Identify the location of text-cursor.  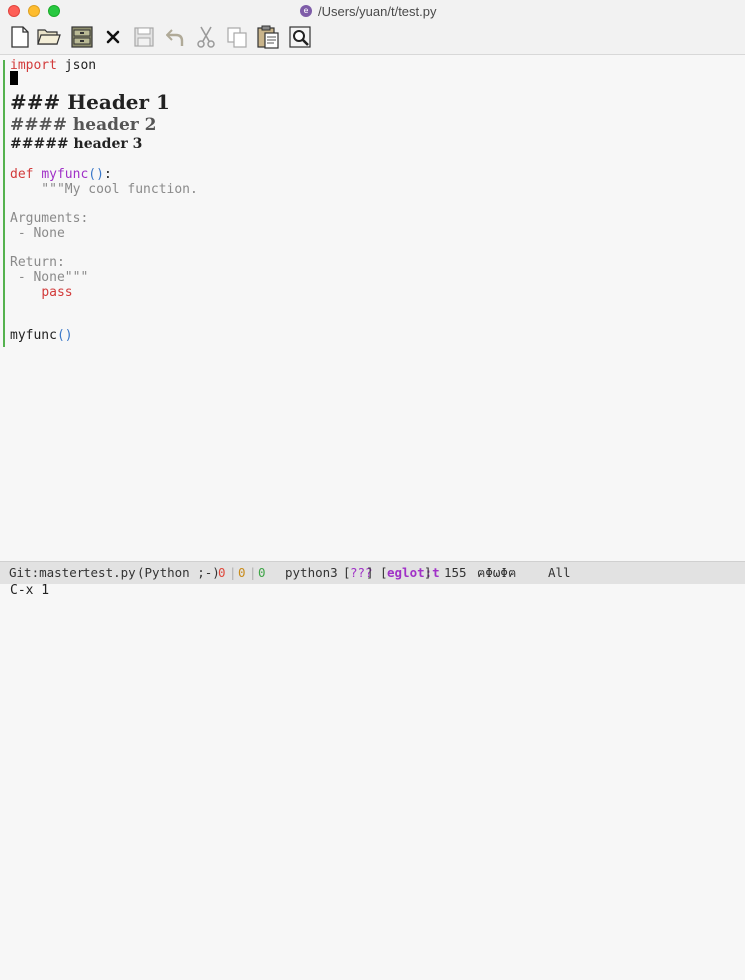
(14, 78).